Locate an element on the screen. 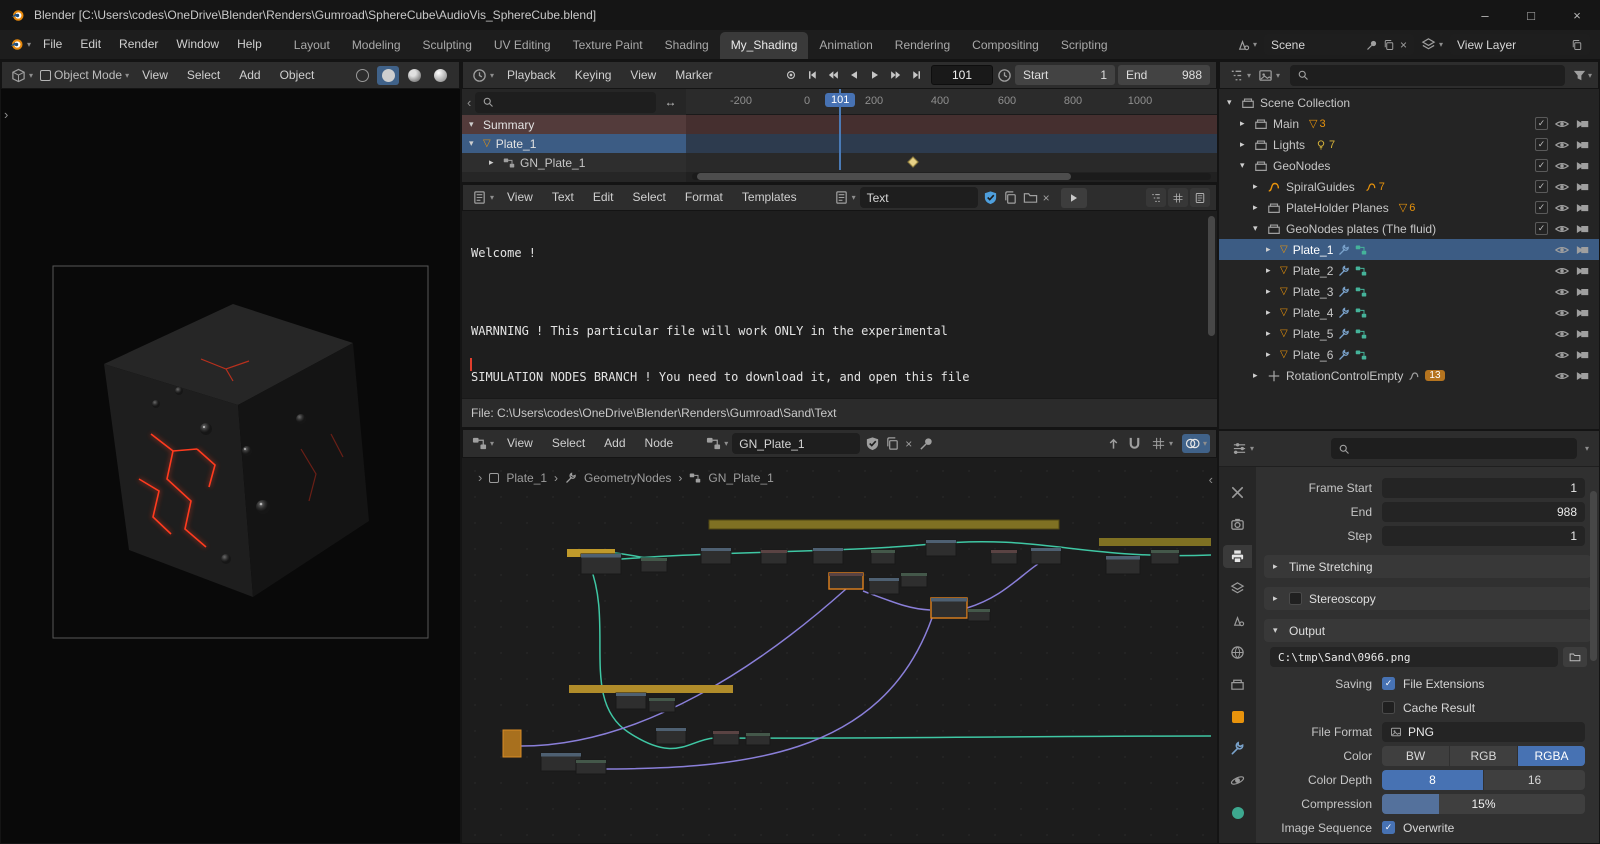  current-frame-badge: 101 is located at coordinates (840, 100).